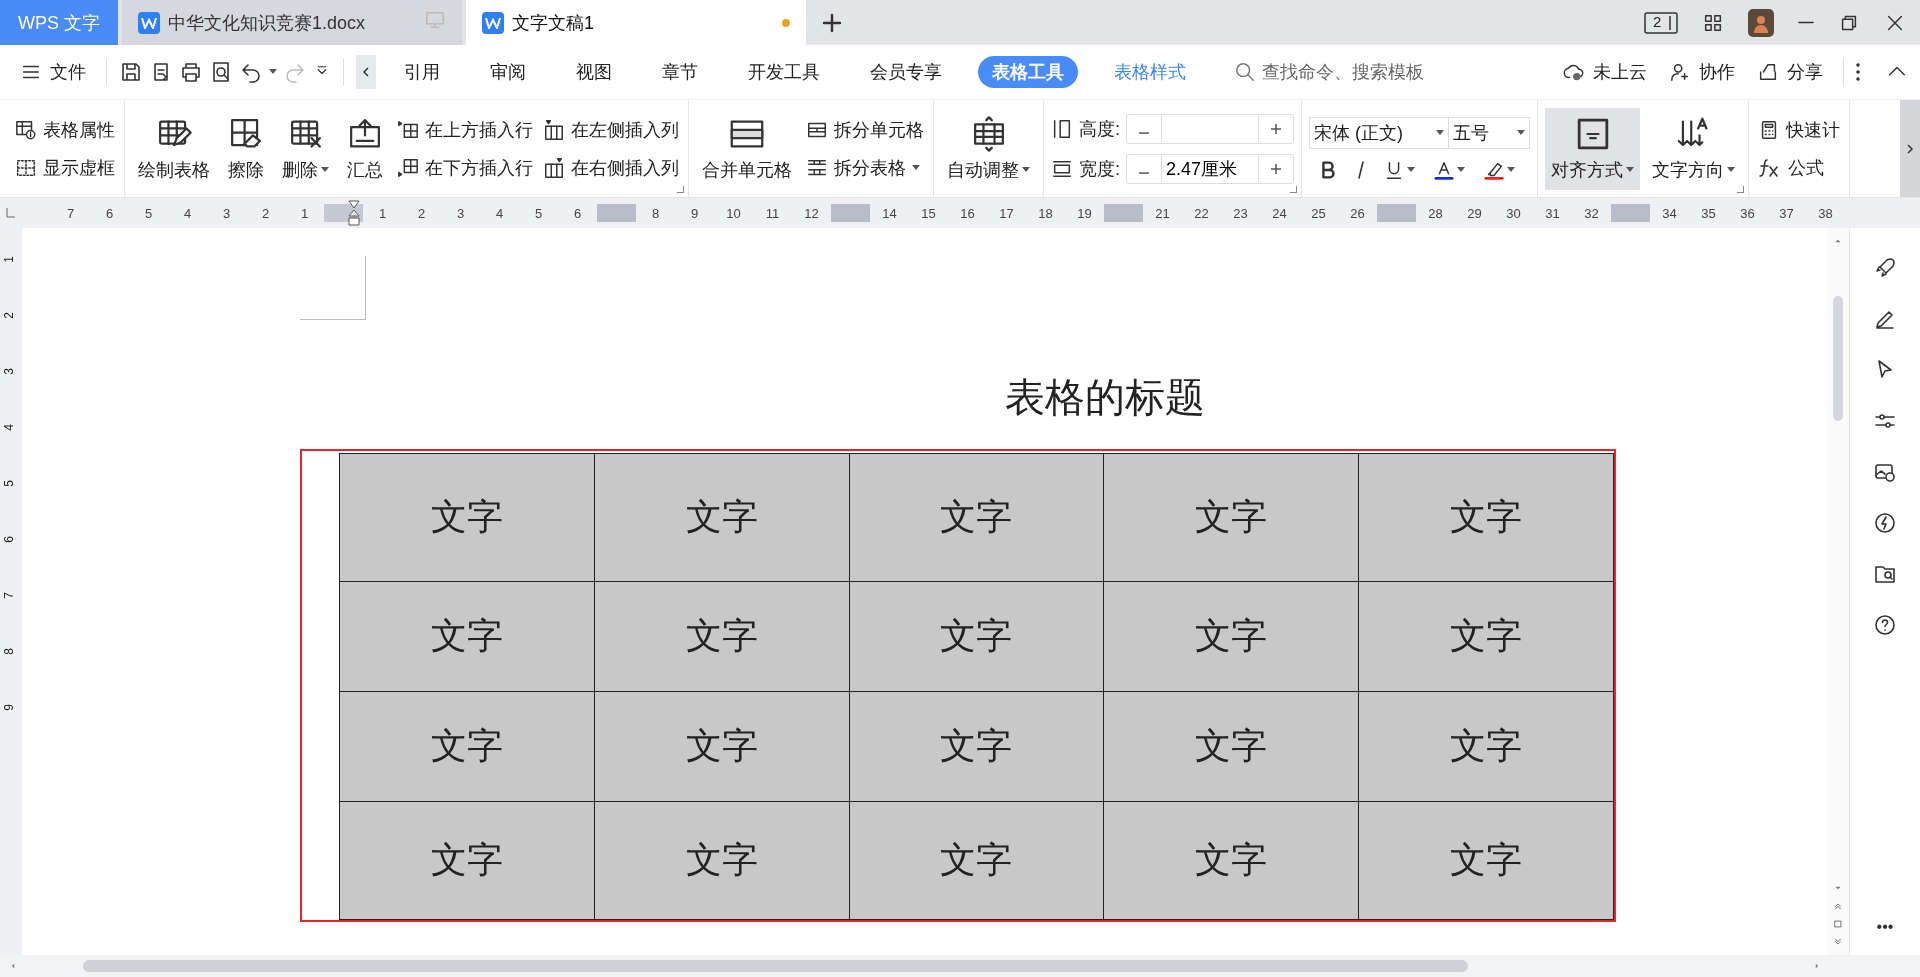 The image size is (1920, 977). What do you see at coordinates (1708, 213) in the screenshot?
I see `ruler-number: 35` at bounding box center [1708, 213].